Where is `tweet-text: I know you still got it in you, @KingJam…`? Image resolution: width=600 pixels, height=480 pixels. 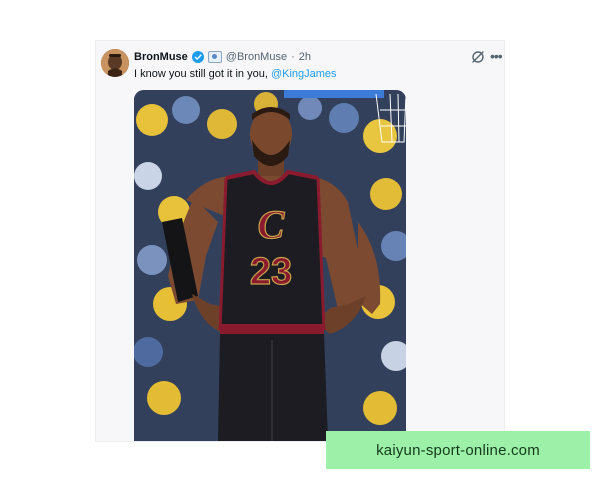 tweet-text: I know you still got it in you, @KingJam… is located at coordinates (235, 74).